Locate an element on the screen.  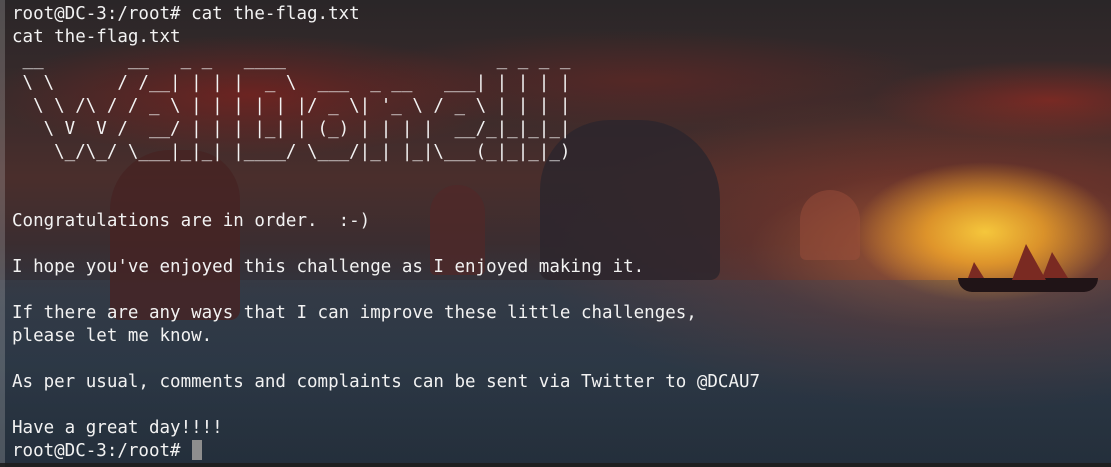
terminal-line: Have a great day!!!! is located at coordinates (117, 428).